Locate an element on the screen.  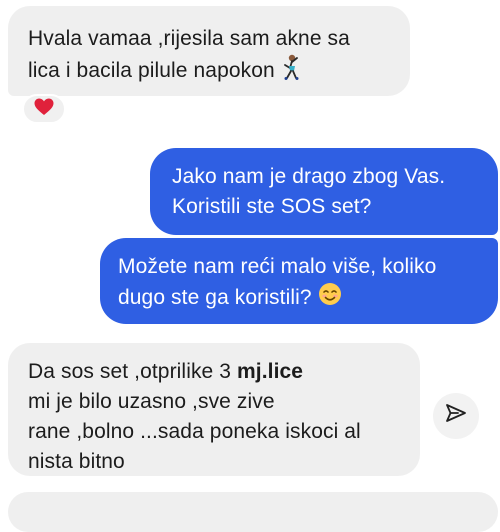
message-text-line: mi je bilo uzasno ,sve zive is located at coordinates (151, 401).